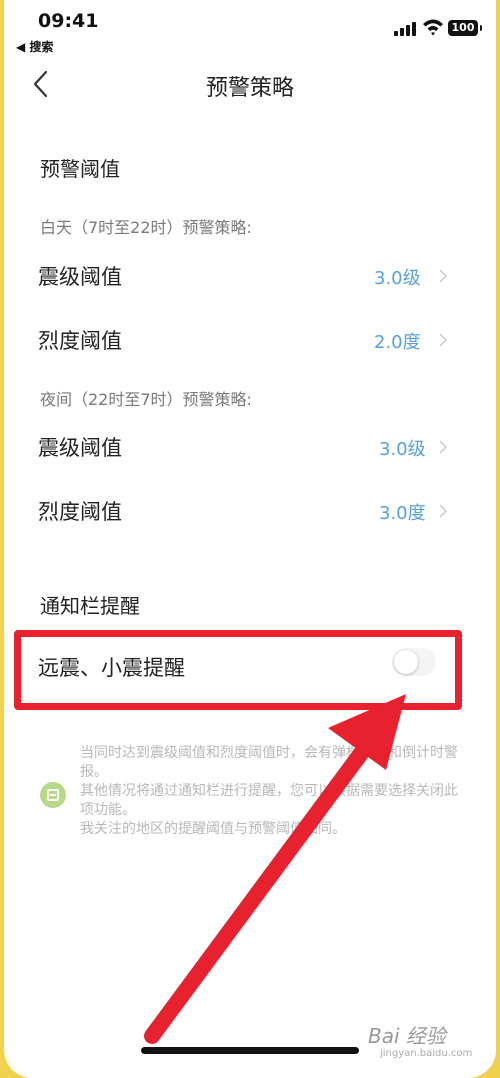  What do you see at coordinates (80, 341) in the screenshot?
I see `day-intensity-label: 烈度阈值` at bounding box center [80, 341].